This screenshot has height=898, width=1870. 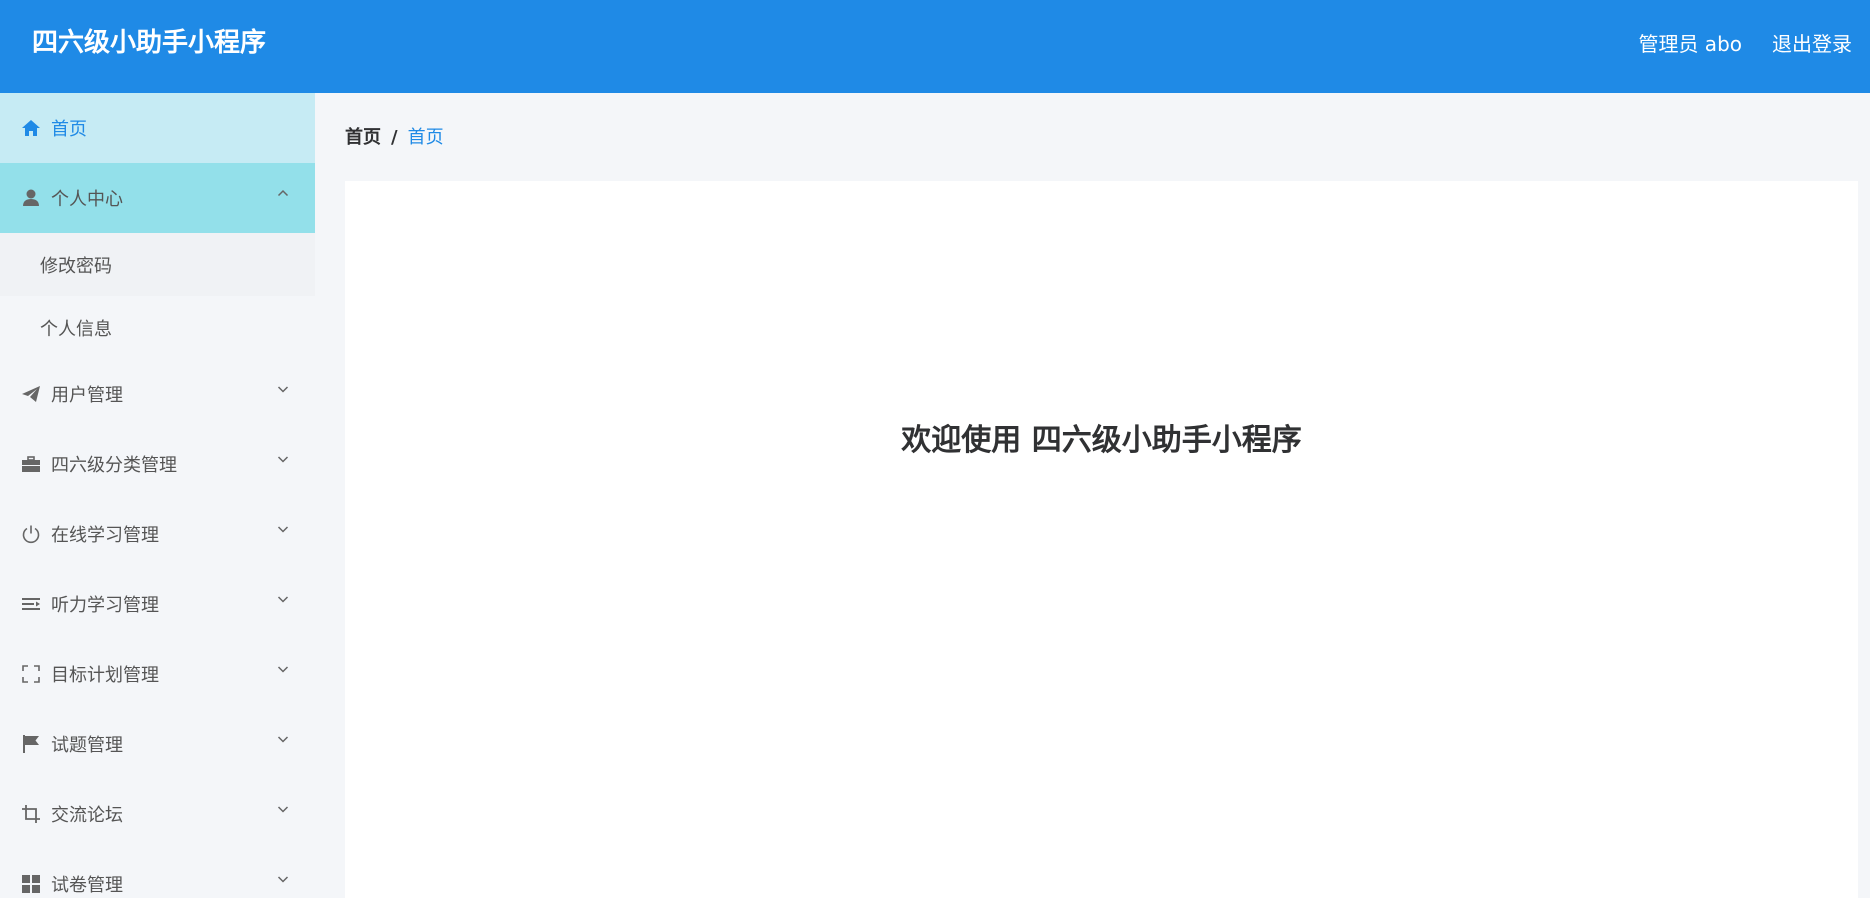 I want to click on sidebar-item-forum: 交流论坛, so click(x=157, y=814).